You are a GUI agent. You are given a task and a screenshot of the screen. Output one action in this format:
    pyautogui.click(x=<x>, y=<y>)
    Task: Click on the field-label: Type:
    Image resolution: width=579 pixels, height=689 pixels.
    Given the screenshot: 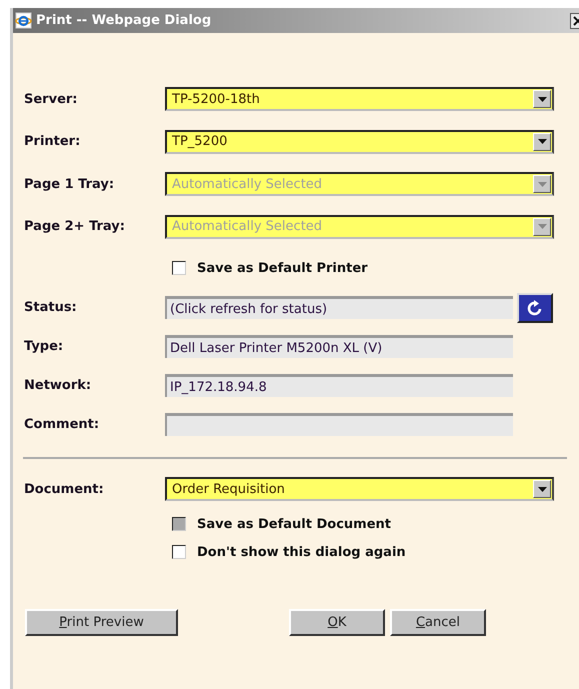 What is the action you would take?
    pyautogui.click(x=44, y=346)
    